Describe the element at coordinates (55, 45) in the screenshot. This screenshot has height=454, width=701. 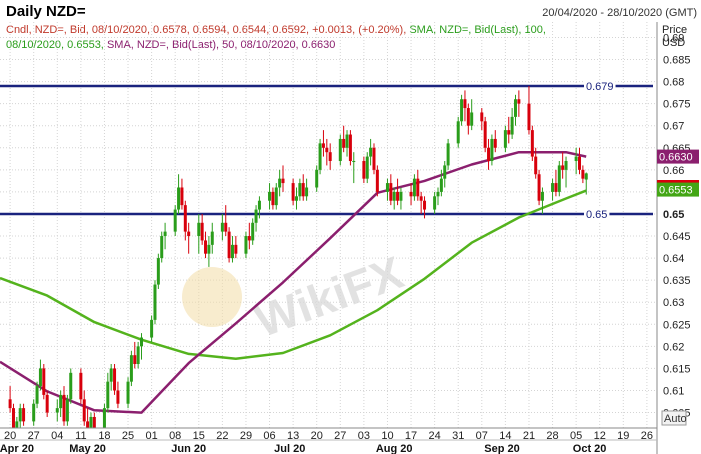
I see `legend-sma100-value: 08/10/2020, 0.6553,` at that location.